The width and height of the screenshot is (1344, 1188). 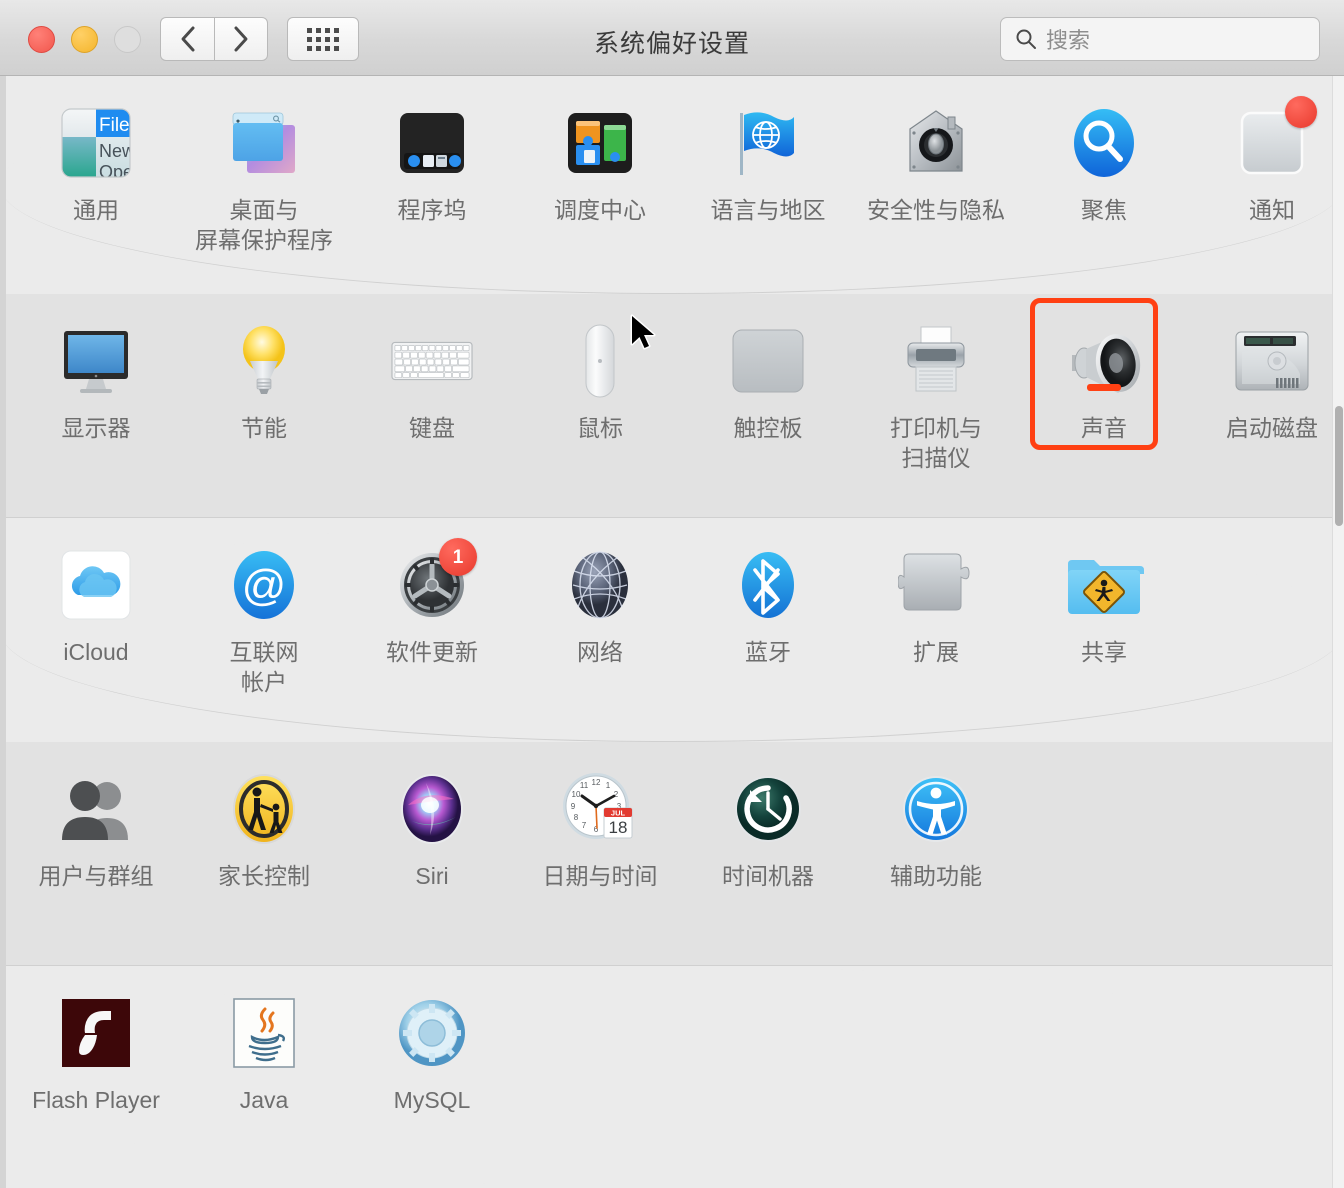 What do you see at coordinates (264, 876) in the screenshot?
I see `pref-pane-label: 家长控制` at bounding box center [264, 876].